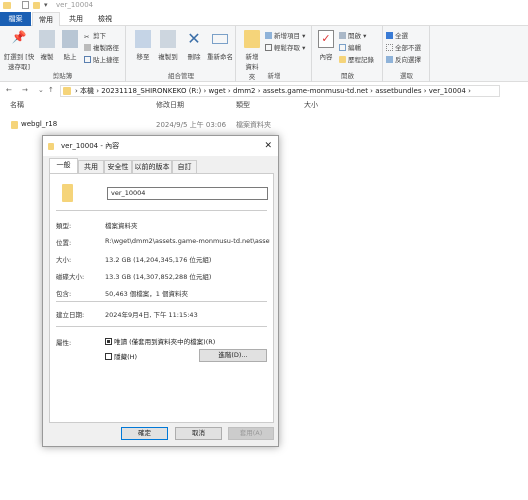  I want to click on breadcrumb: assets.game-monmusu-td.net, so click(315, 91).